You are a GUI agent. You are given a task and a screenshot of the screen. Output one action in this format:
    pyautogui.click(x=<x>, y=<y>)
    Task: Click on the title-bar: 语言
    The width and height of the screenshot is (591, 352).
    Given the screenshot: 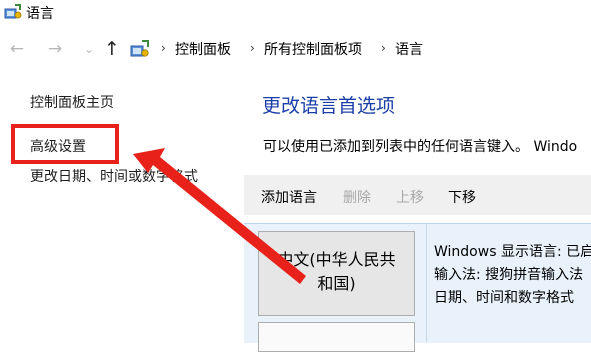 What is the action you would take?
    pyautogui.click(x=295, y=13)
    